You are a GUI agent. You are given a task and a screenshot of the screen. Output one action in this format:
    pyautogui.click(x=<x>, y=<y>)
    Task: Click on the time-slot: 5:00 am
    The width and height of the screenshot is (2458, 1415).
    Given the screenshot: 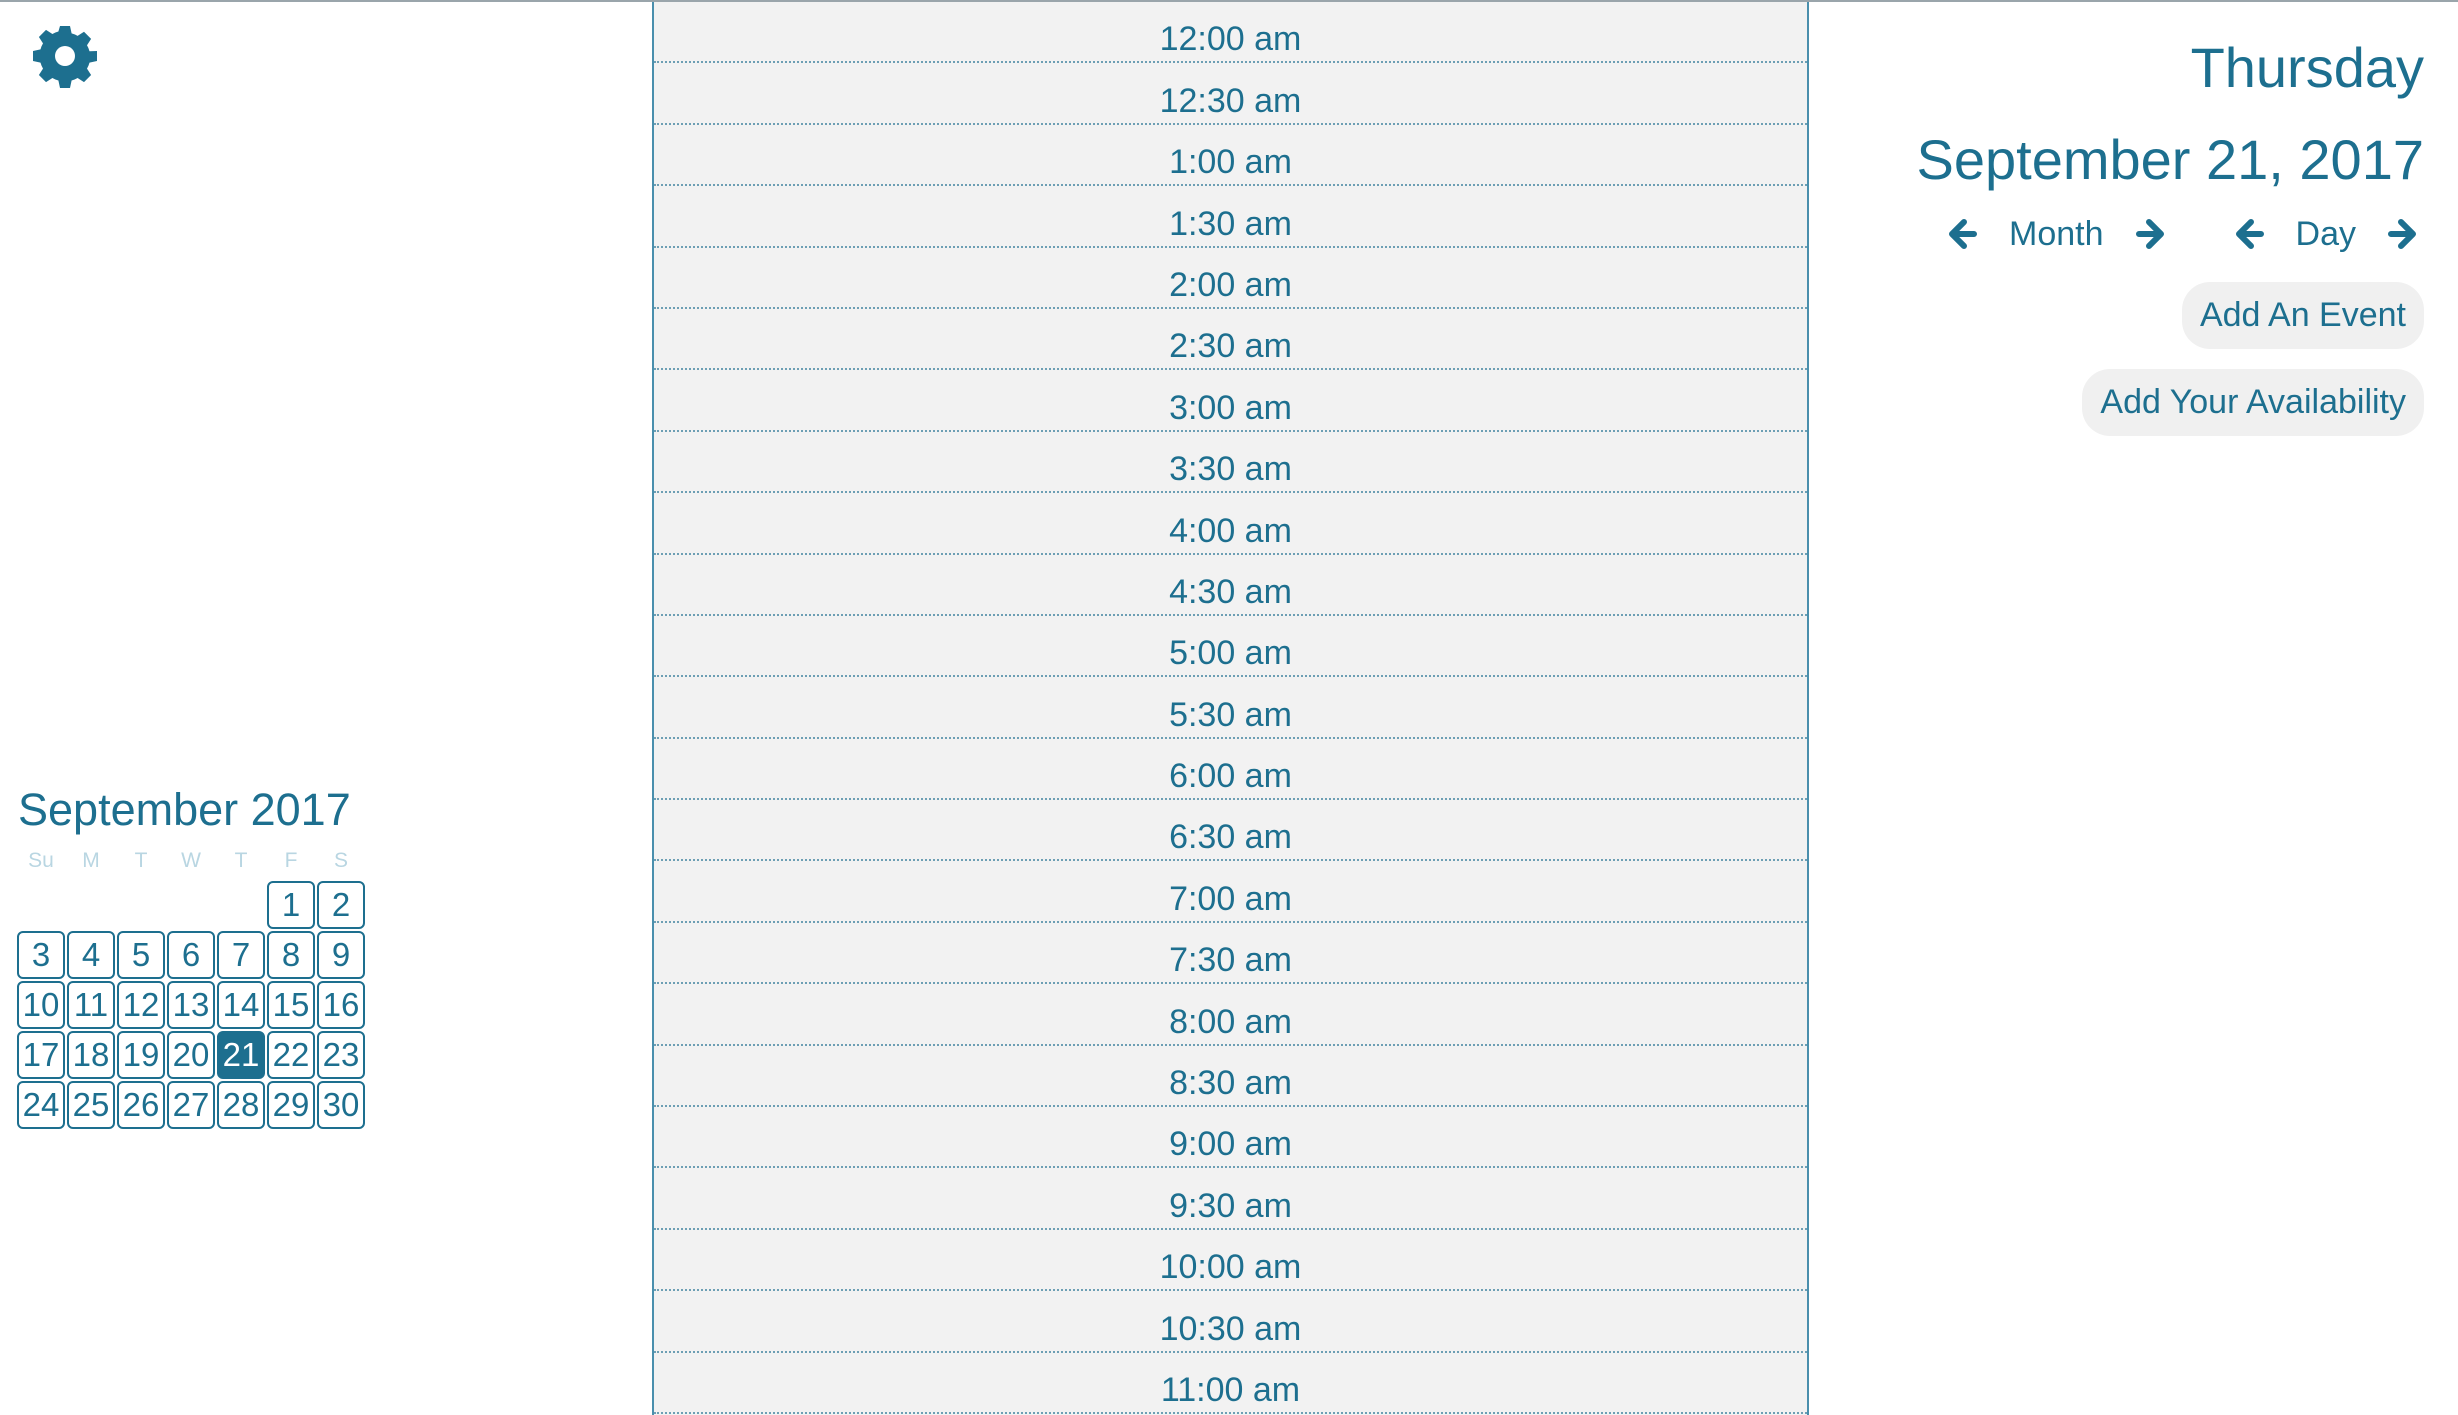 What is the action you would take?
    pyautogui.click(x=1230, y=647)
    